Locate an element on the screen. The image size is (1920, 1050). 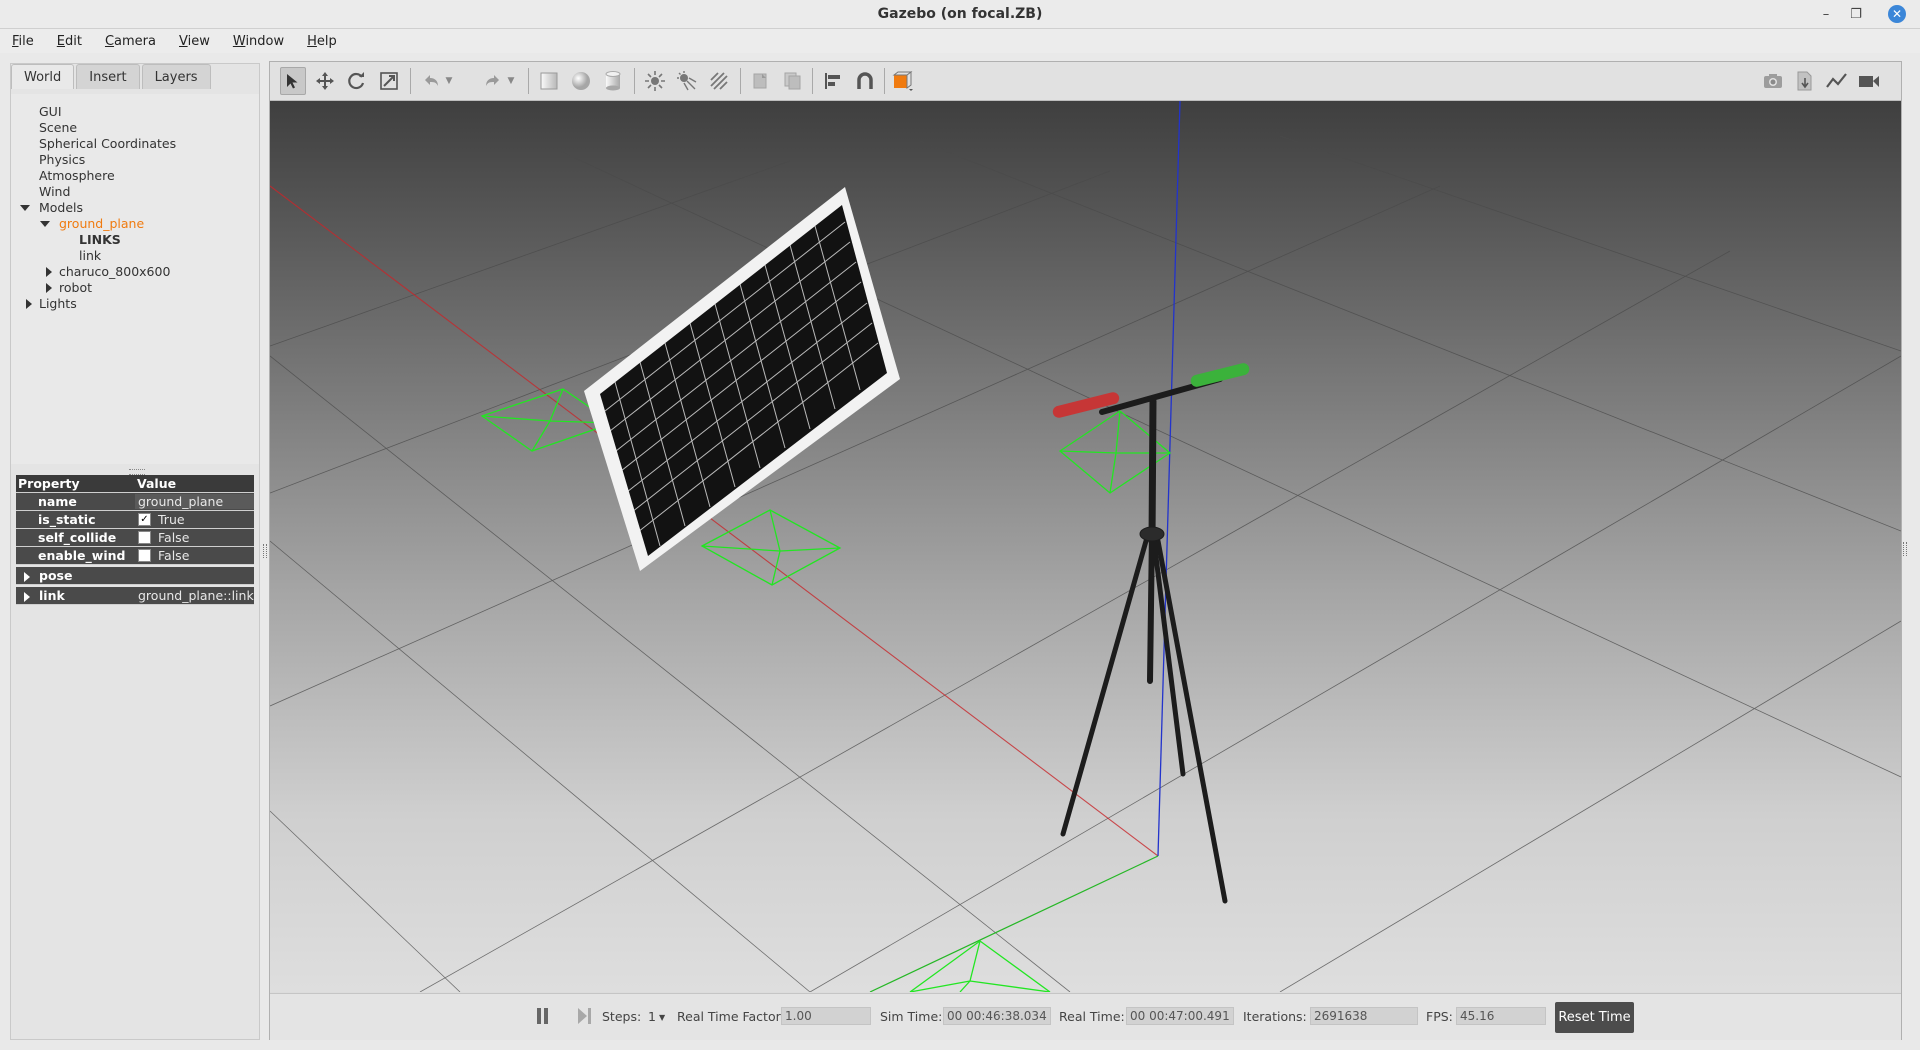
align-icon is located at coordinates (833, 81).